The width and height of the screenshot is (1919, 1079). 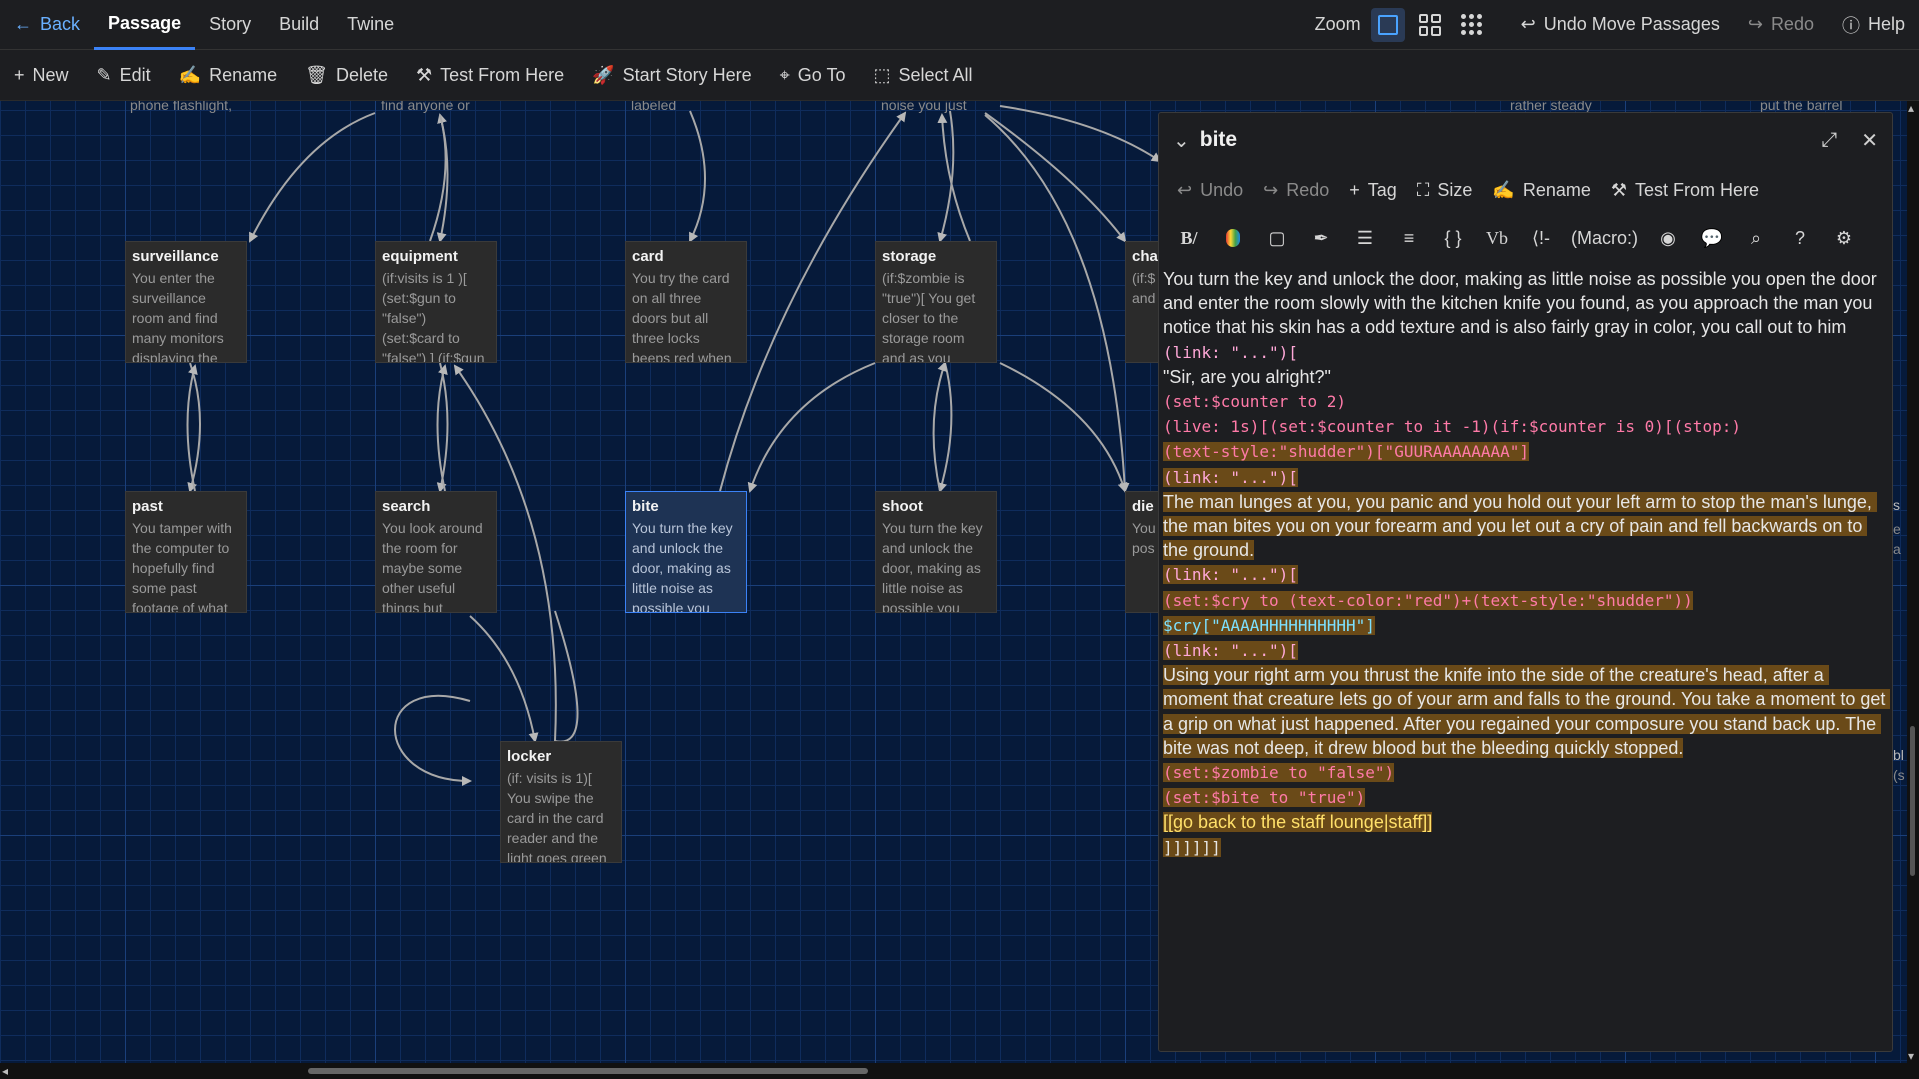 What do you see at coordinates (1218, 139) in the screenshot?
I see `dialog-title: bite` at bounding box center [1218, 139].